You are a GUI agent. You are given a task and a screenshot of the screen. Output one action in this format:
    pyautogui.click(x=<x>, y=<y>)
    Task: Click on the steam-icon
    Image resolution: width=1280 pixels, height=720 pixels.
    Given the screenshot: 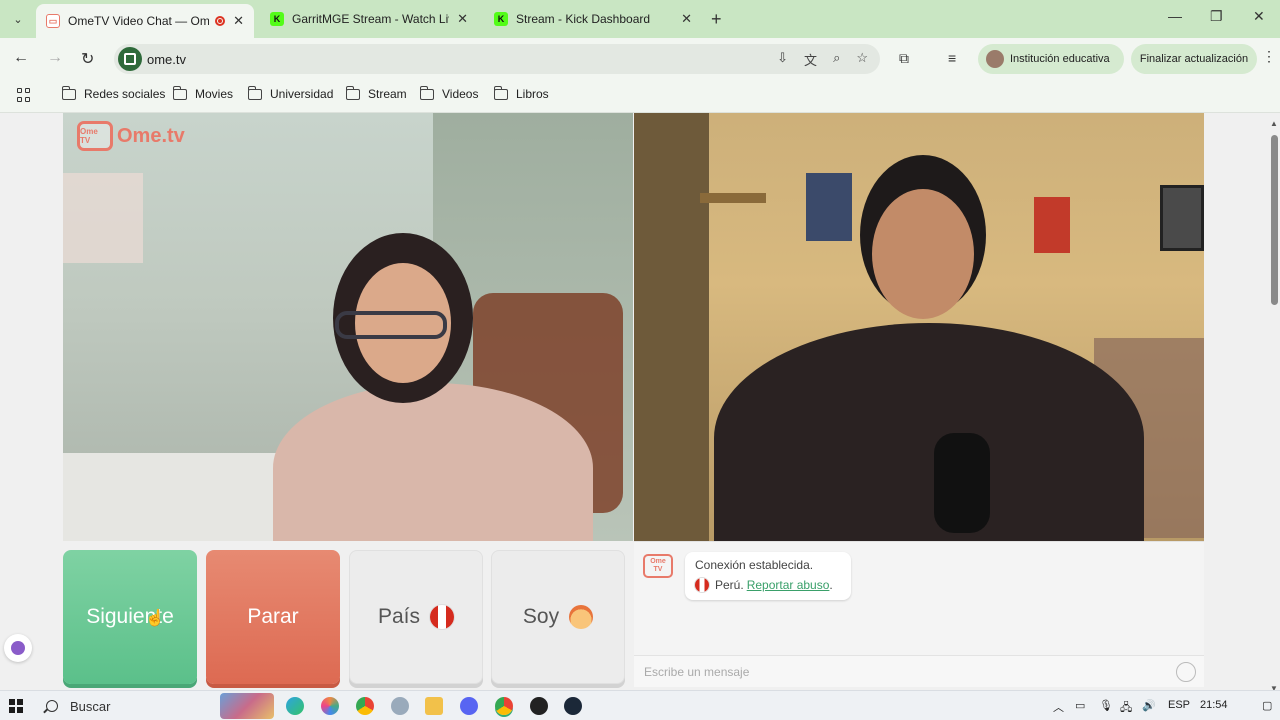 What is the action you would take?
    pyautogui.click(x=573, y=706)
    